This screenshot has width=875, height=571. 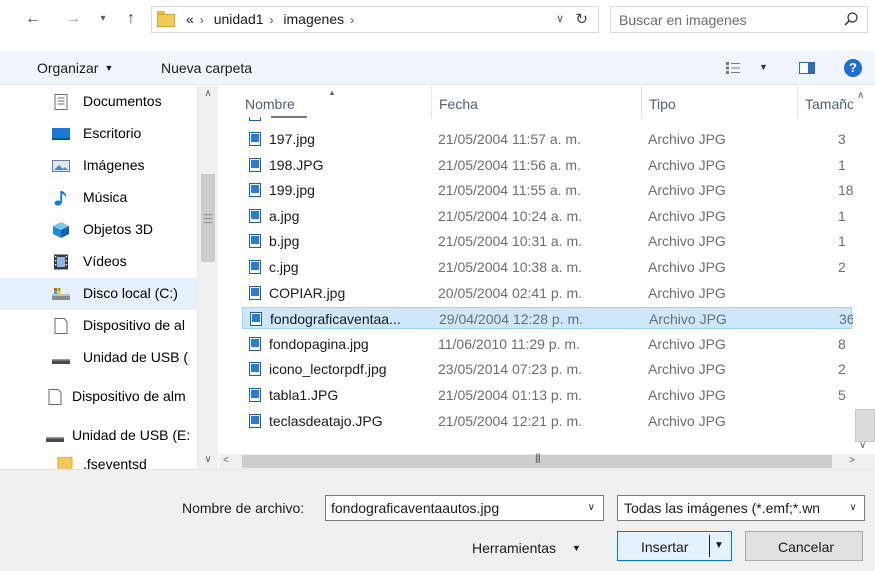 I want to click on scrollbar-thumb, so click(x=865, y=425).